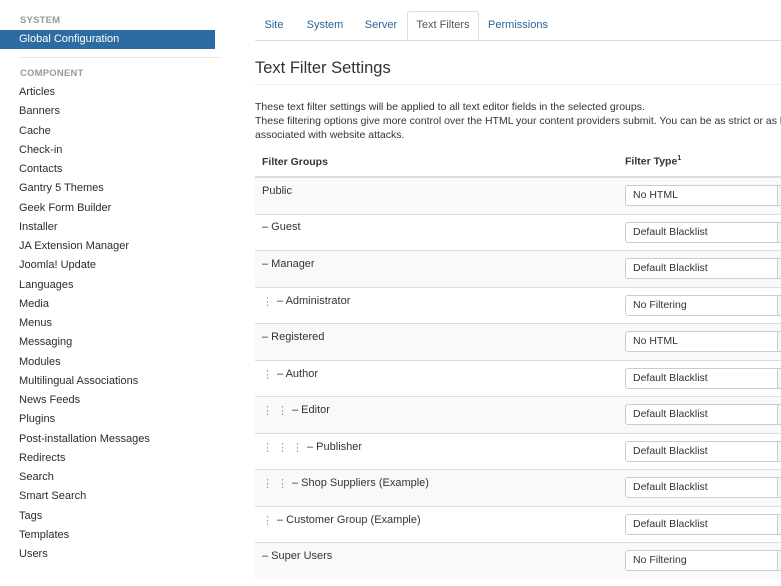 This screenshot has height=586, width=781. I want to click on sidebar-item-menus: Menus, so click(84, 323).